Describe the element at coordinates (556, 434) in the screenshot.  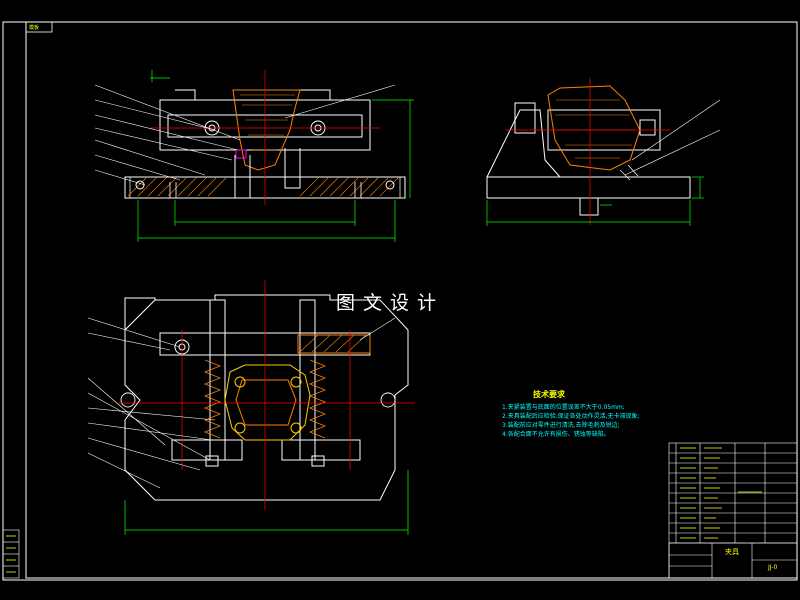
I see `technical-requirement-4: 4.各配合面不允许有损伤、锈蚀等缺陷。` at that location.